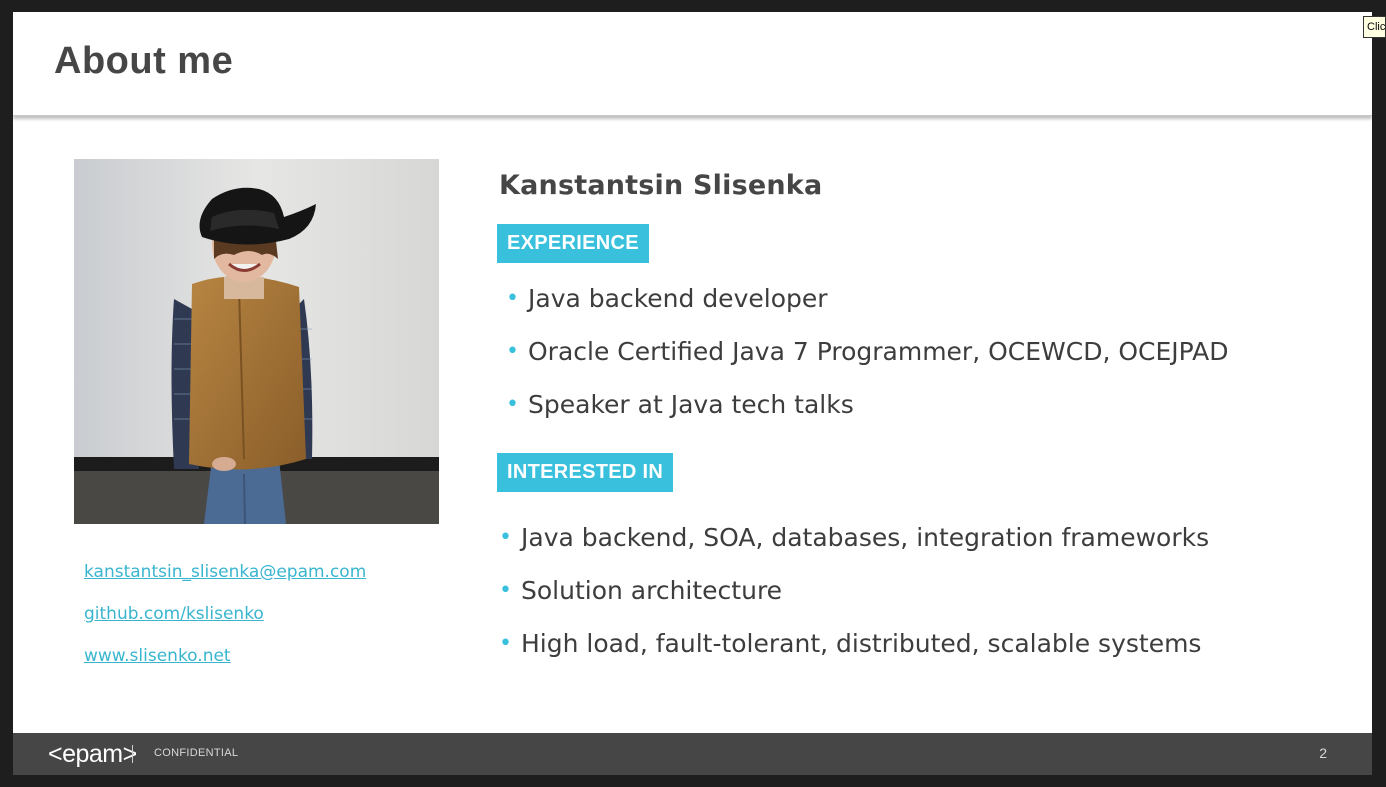 This screenshot has height=787, width=1386. What do you see at coordinates (867, 310) in the screenshot?
I see `list-item: • Java backend developer` at bounding box center [867, 310].